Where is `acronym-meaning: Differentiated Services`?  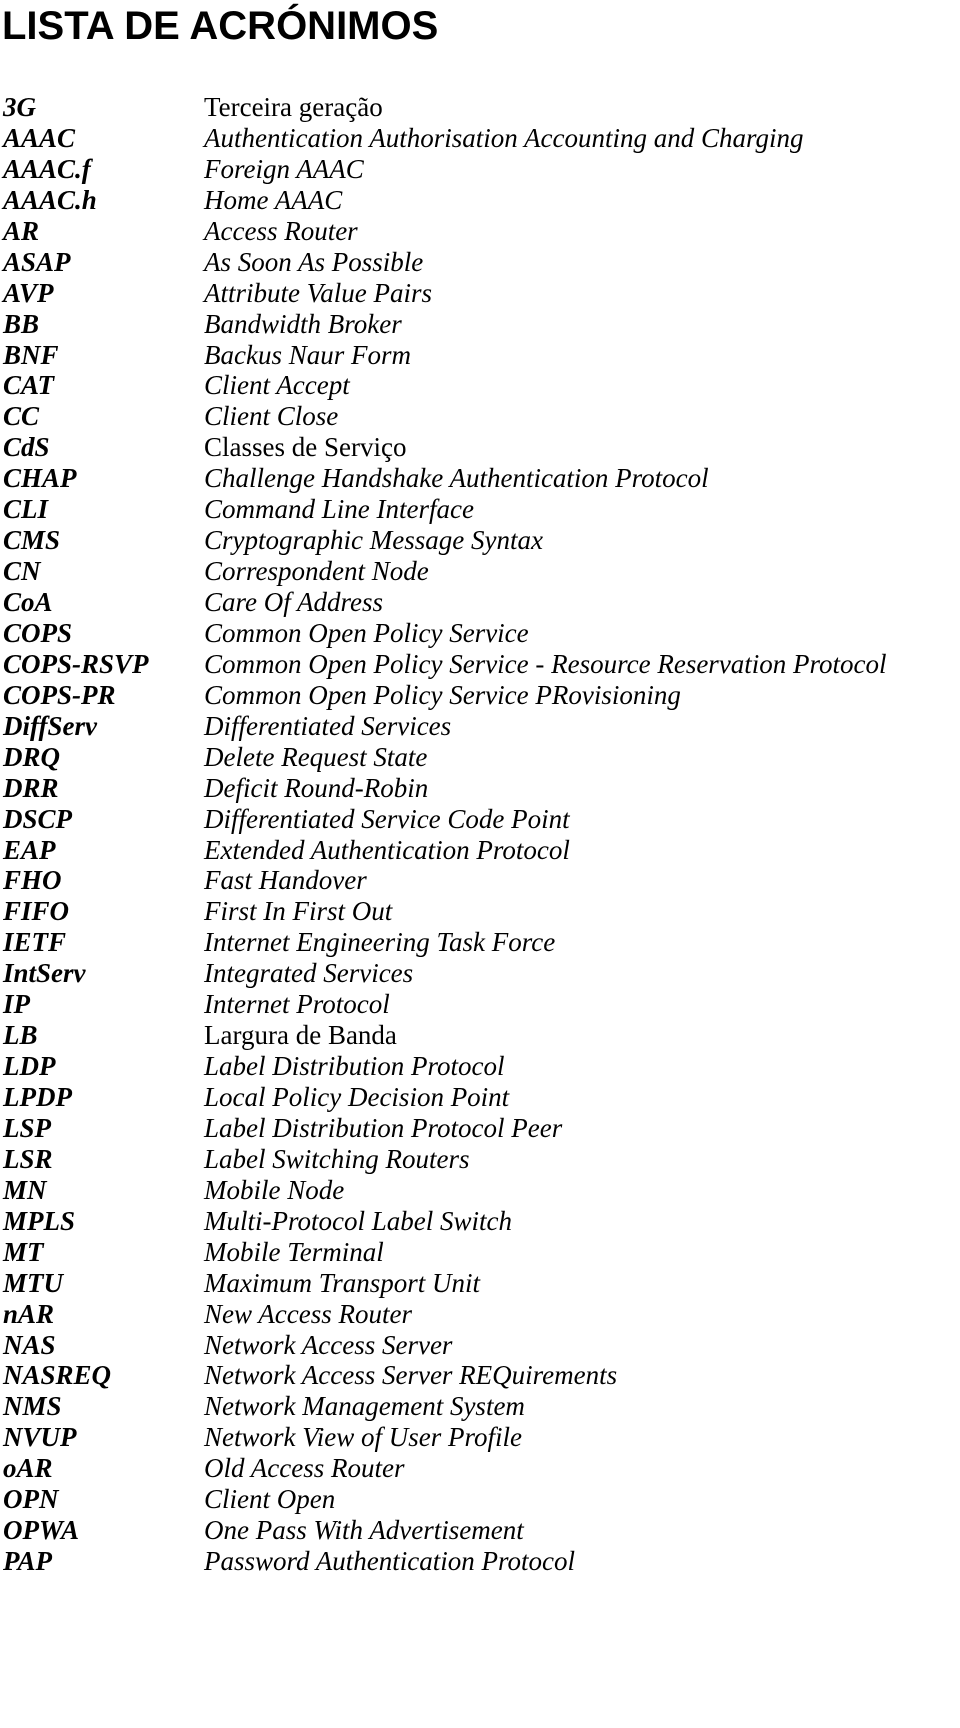 acronym-meaning: Differentiated Services is located at coordinates (328, 725).